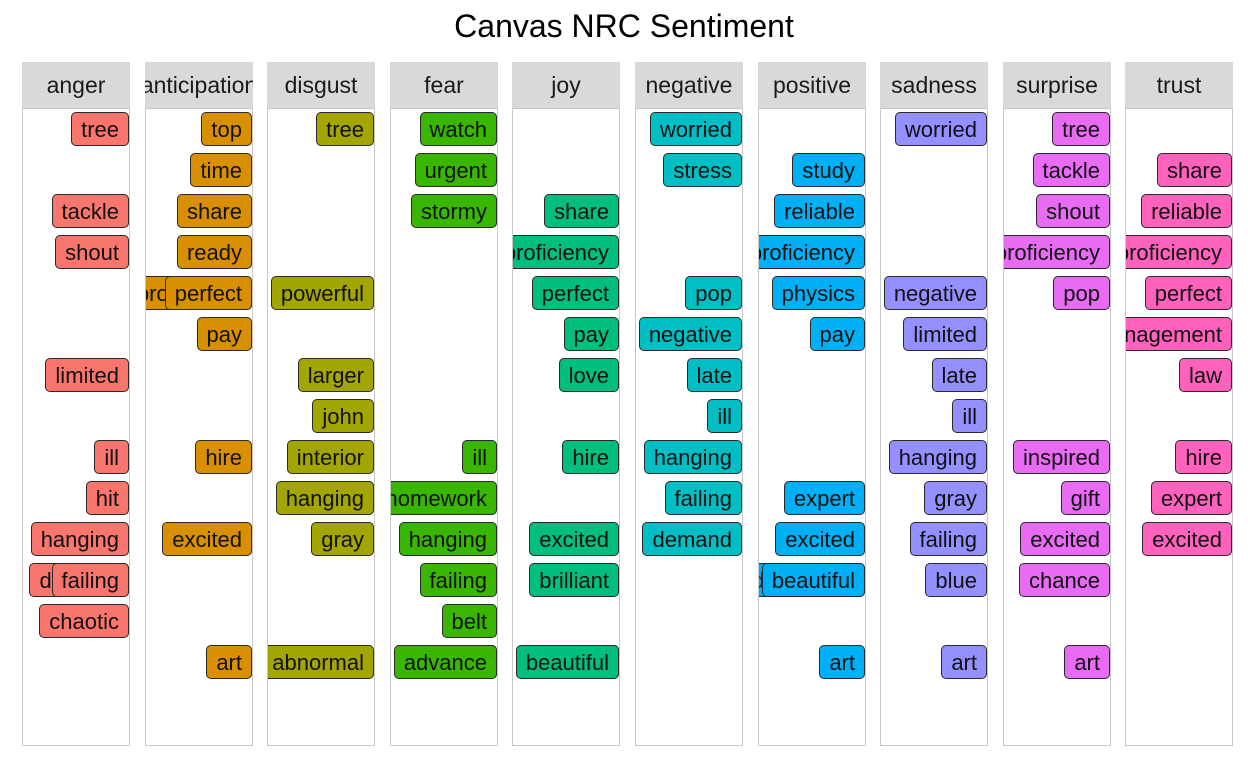 This screenshot has height=768, width=1248. What do you see at coordinates (444, 498) in the screenshot?
I see `word-label: homework` at bounding box center [444, 498].